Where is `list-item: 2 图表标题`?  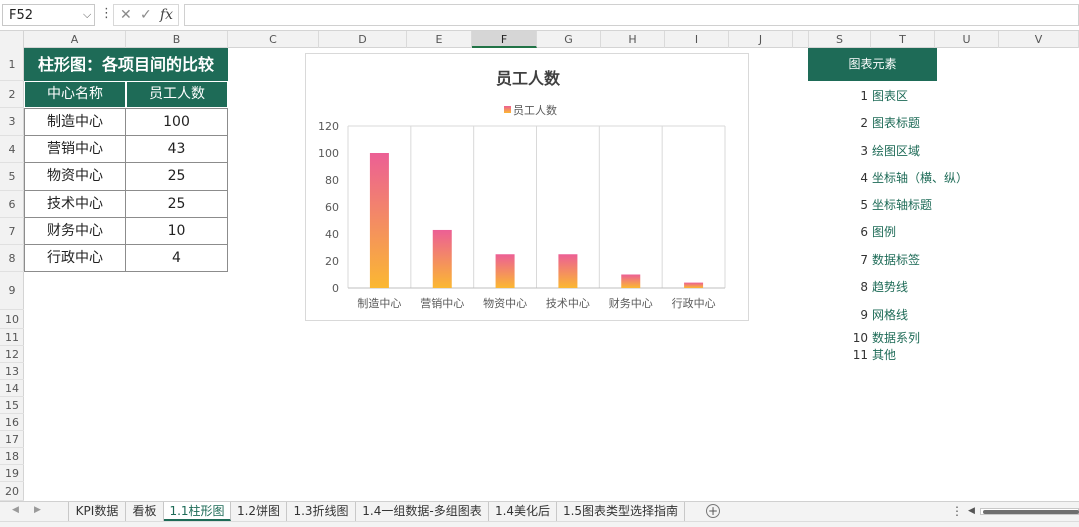
list-item: 2 图表标题 is located at coordinates (885, 122).